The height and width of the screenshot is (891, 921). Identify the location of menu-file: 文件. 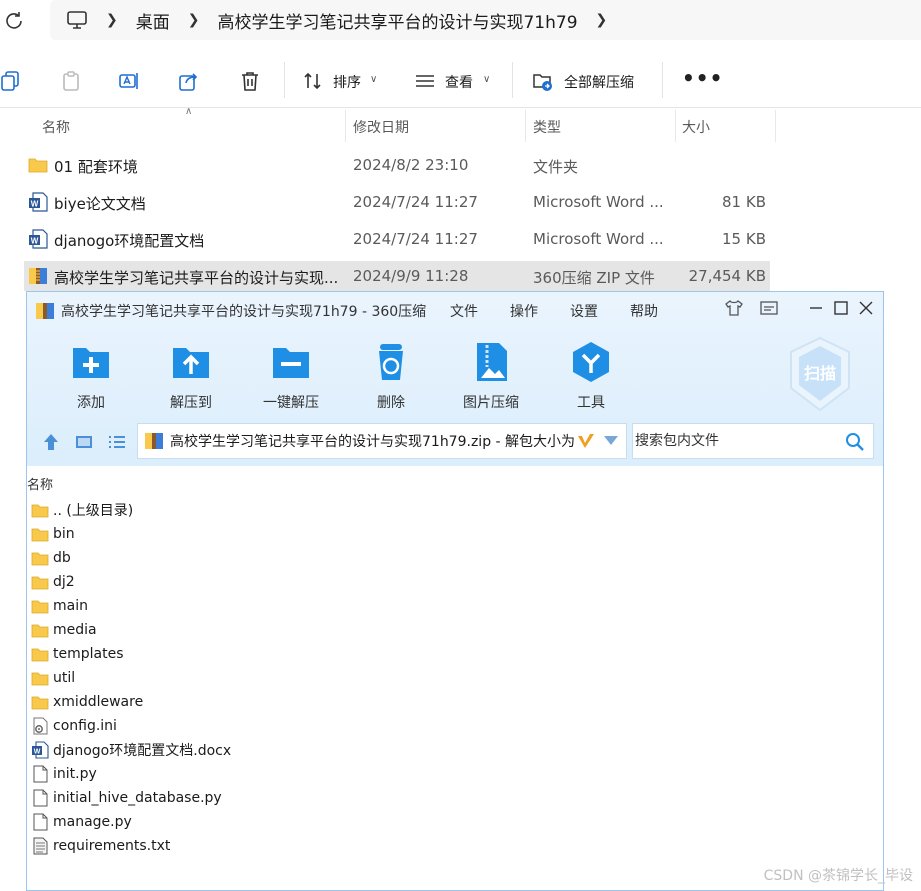
(464, 311).